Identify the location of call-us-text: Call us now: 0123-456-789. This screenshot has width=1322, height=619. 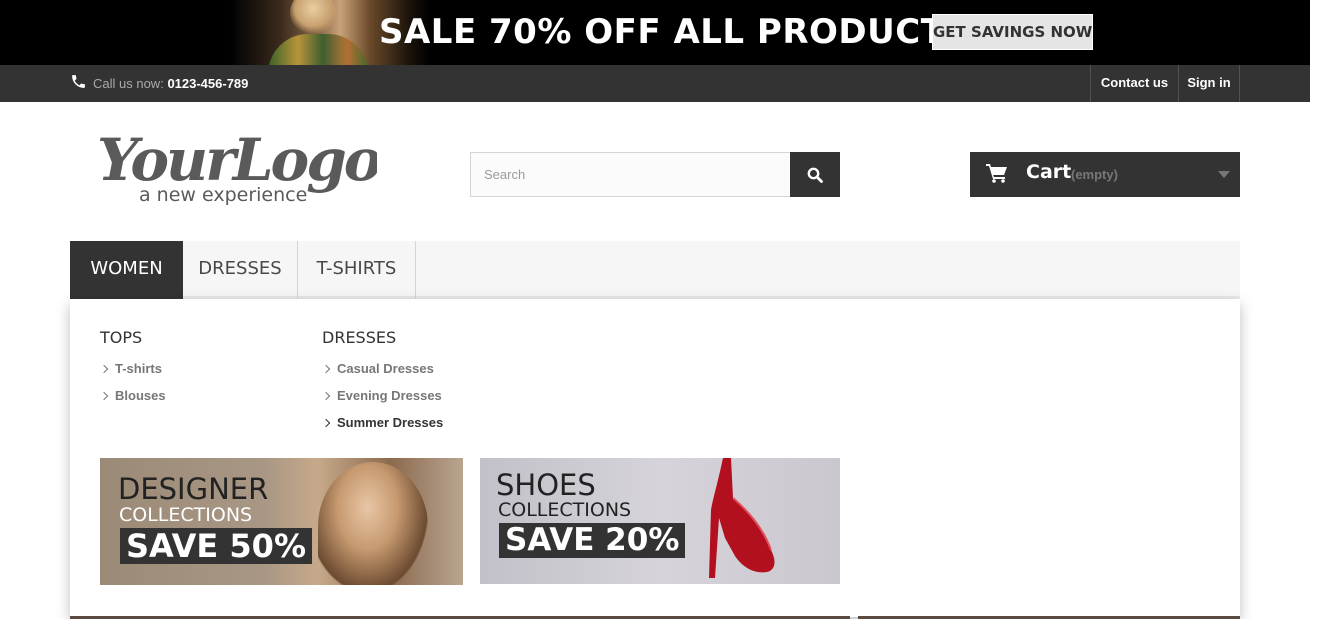
(170, 83).